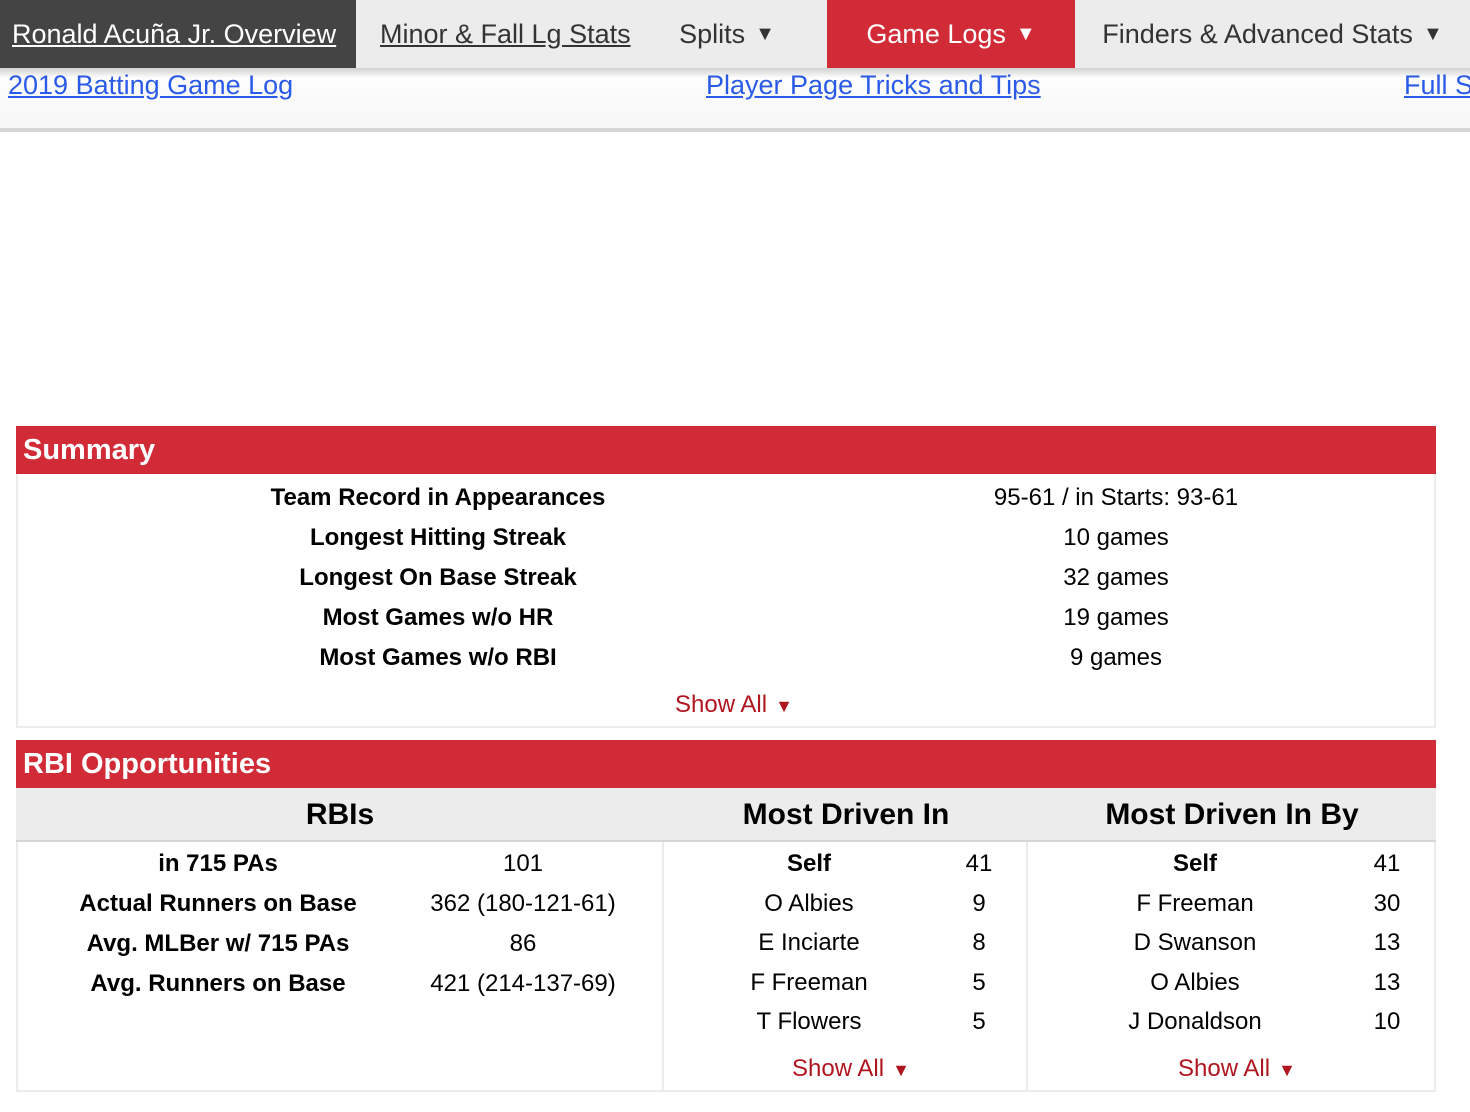  Describe the element at coordinates (726, 544) in the screenshot. I see `summary-row: Longest Hitting Streak 10 games` at that location.